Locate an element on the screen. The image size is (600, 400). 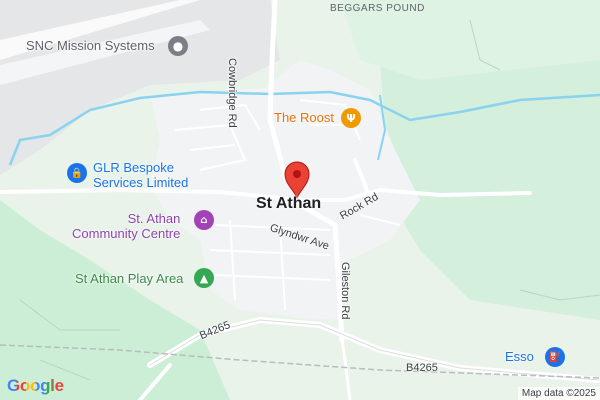
poi-label-glr: GLR Bespoke Services Limited is located at coordinates (140, 175).